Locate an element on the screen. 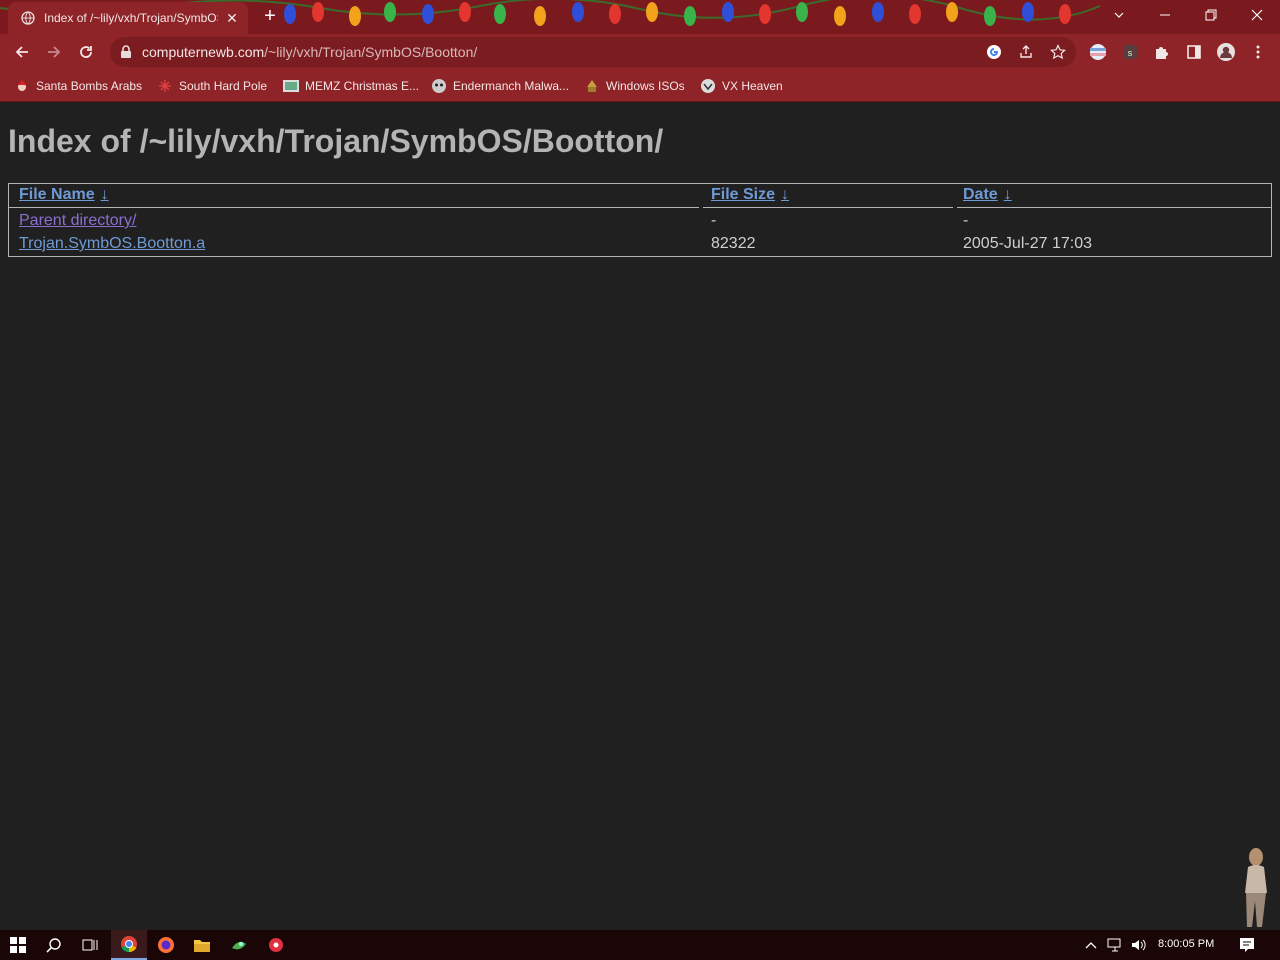  file-date-value: 2005-Jul-27 17:03 is located at coordinates (1027, 243).